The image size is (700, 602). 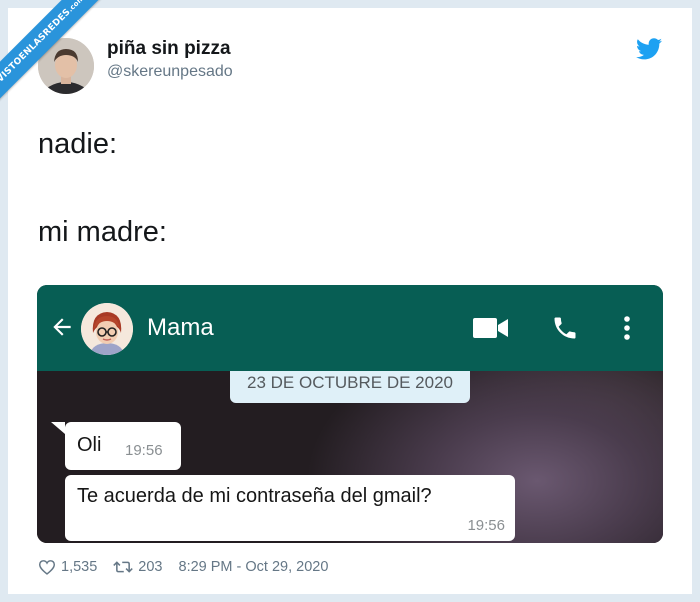 What do you see at coordinates (180, 327) in the screenshot?
I see `contact-name: Mama` at bounding box center [180, 327].